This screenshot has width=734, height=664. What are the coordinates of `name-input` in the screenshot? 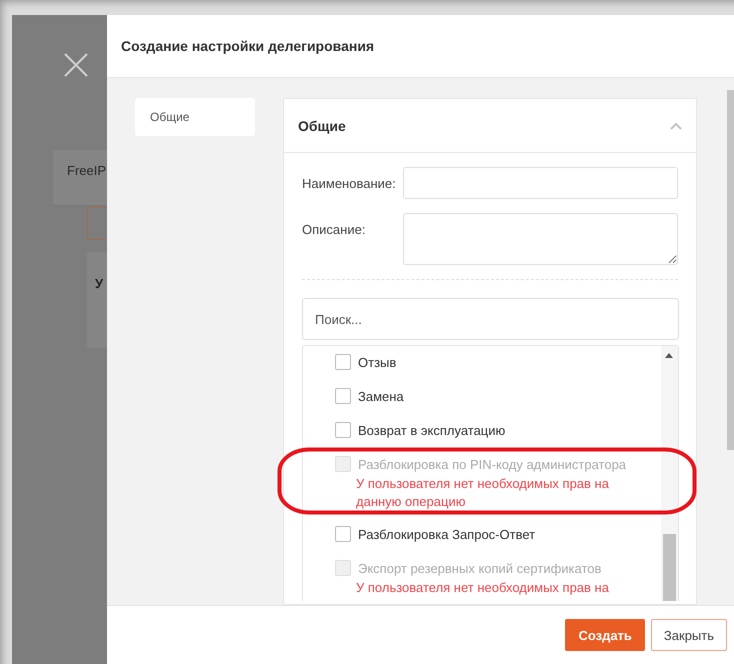 It's located at (540, 183).